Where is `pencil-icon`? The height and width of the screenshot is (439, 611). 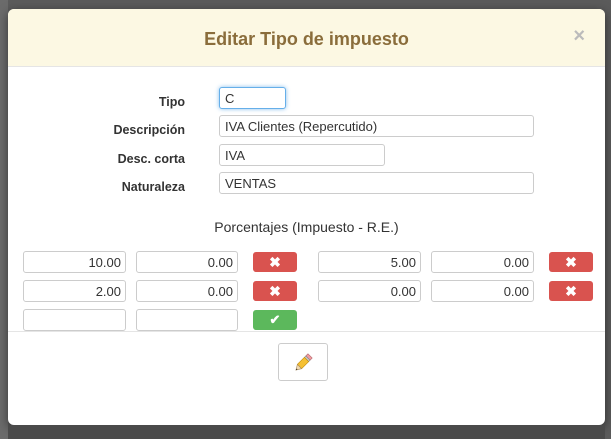
pencil-icon is located at coordinates (304, 362).